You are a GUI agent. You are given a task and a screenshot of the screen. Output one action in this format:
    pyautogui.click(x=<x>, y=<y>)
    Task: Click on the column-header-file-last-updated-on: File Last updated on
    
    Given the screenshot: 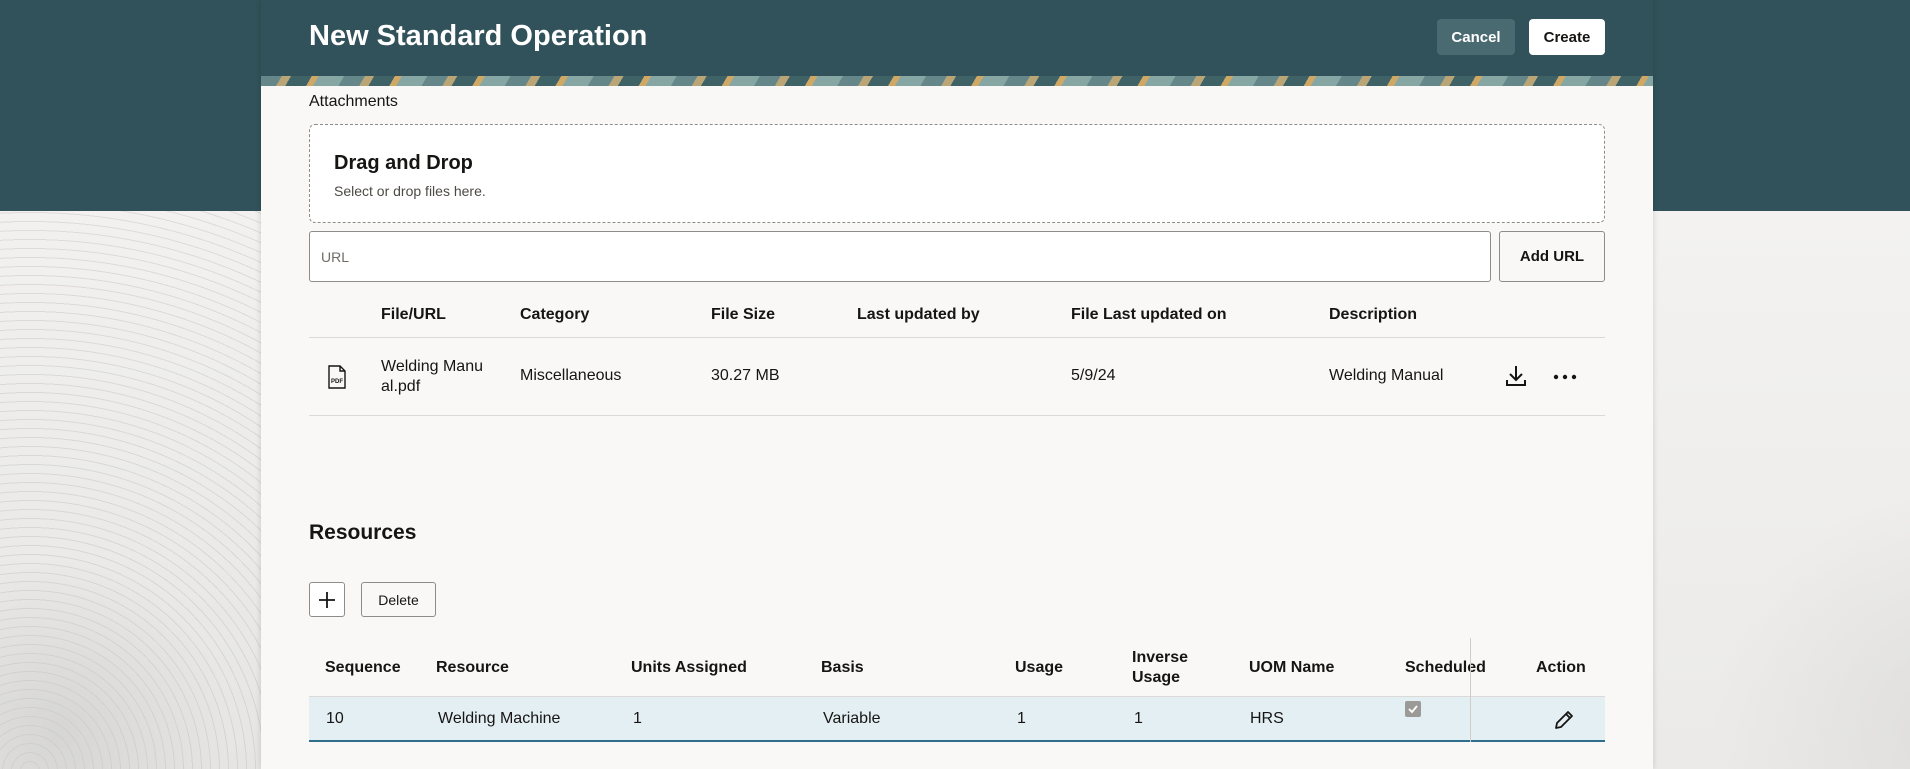 What is the action you would take?
    pyautogui.click(x=1149, y=314)
    